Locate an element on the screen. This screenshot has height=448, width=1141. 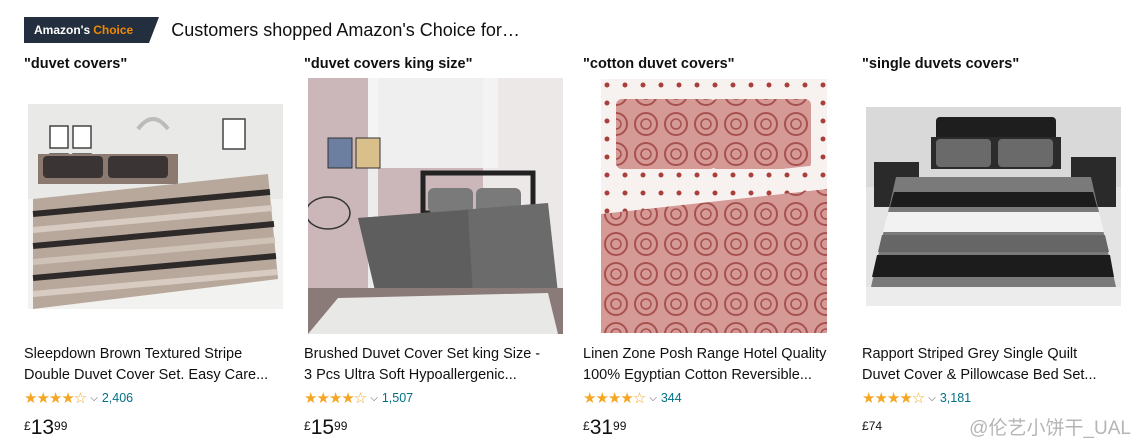
product-image-red-pattern-bedding is located at coordinates (714, 206).